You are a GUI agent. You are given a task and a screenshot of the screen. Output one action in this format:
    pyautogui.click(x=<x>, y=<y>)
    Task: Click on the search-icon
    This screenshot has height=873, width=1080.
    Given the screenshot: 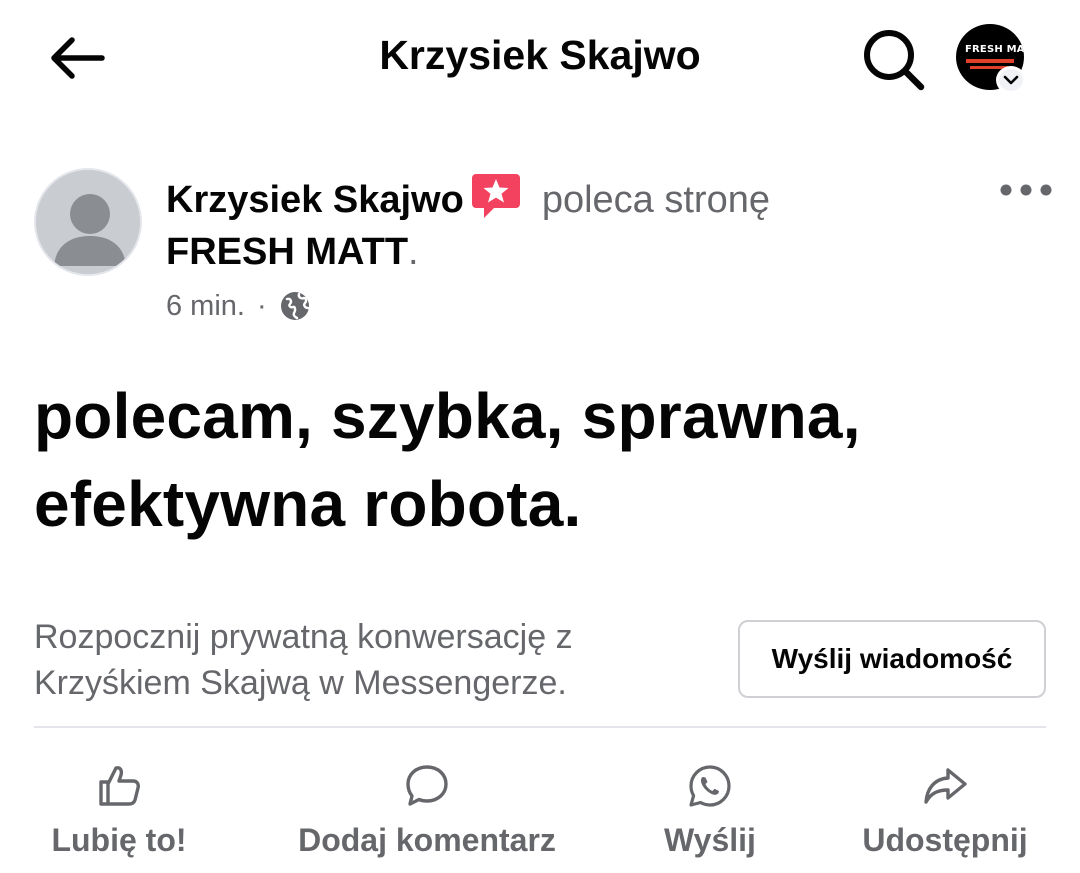 What is the action you would take?
    pyautogui.click(x=893, y=59)
    